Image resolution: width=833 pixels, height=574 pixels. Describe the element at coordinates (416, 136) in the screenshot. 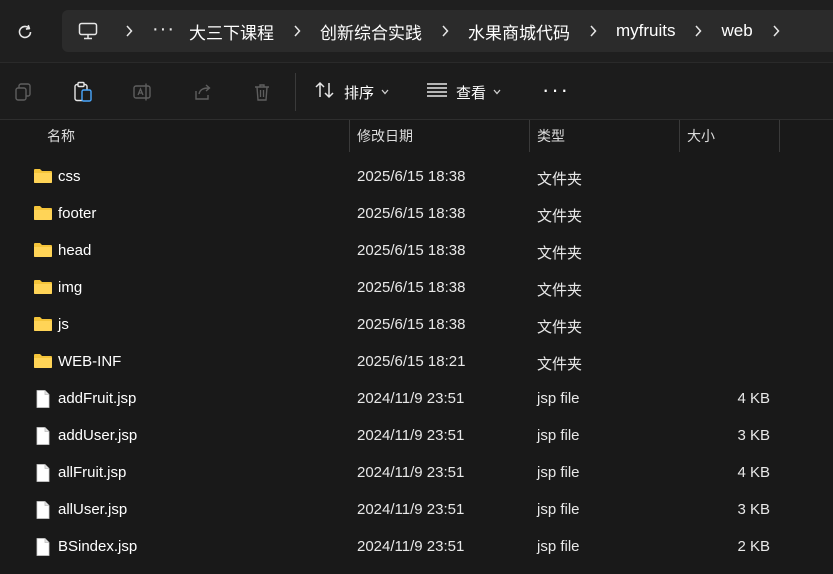

I see `column-header-row: 名称 修改日期 类型 大小` at that location.